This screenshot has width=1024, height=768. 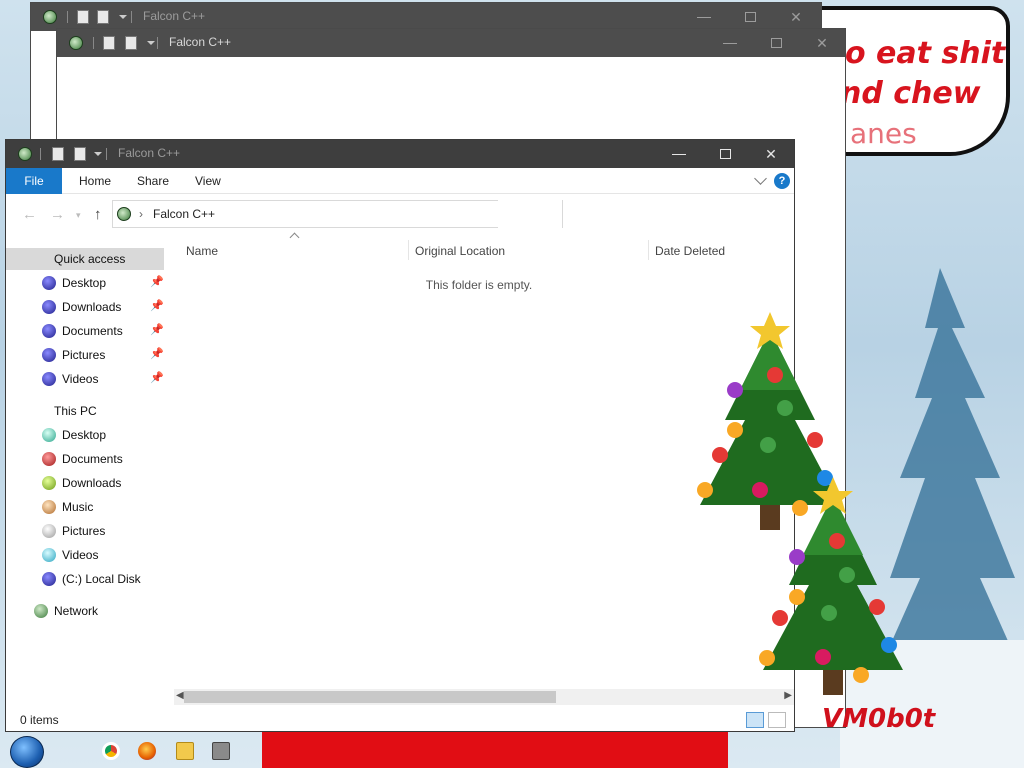 I want to click on sidebar-item-pc-music: Music, so click(x=85, y=507).